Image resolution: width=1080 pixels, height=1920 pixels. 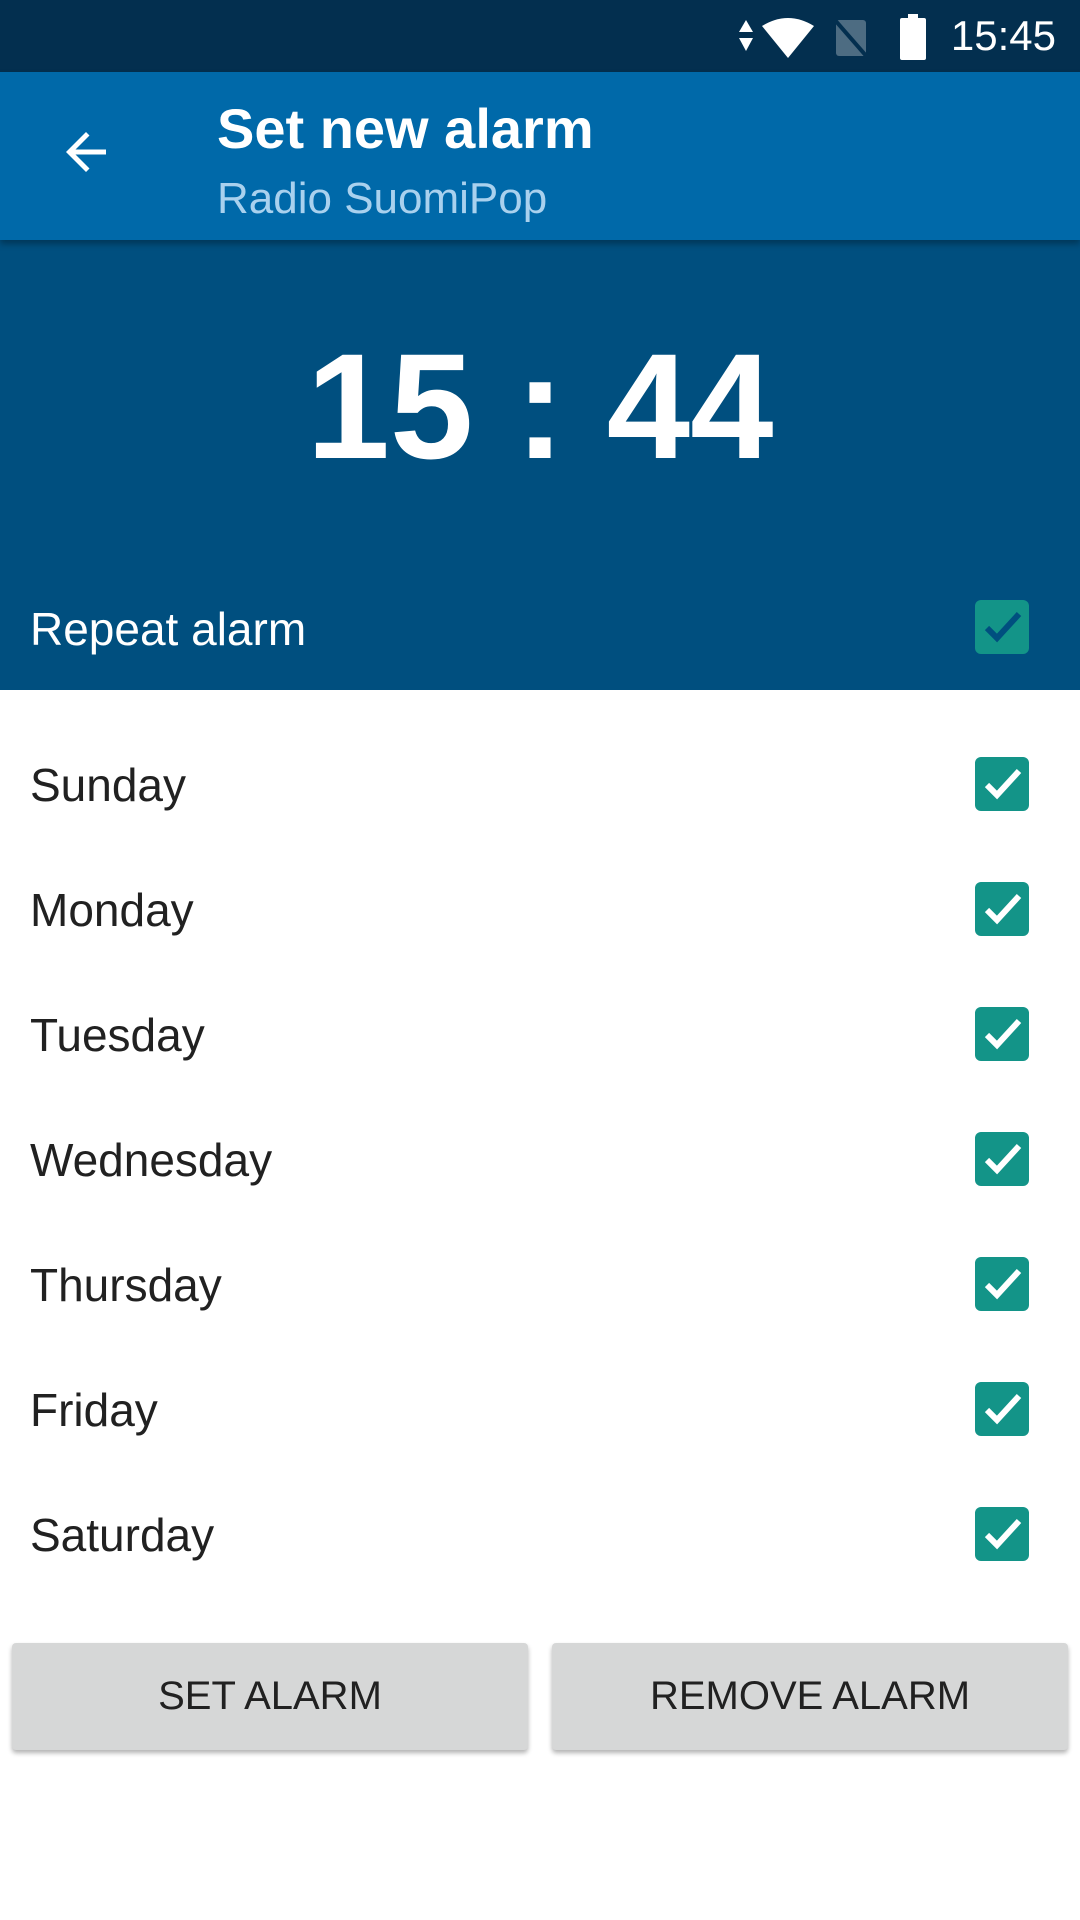 I want to click on day-row-monday: Monday, so click(x=540, y=909).